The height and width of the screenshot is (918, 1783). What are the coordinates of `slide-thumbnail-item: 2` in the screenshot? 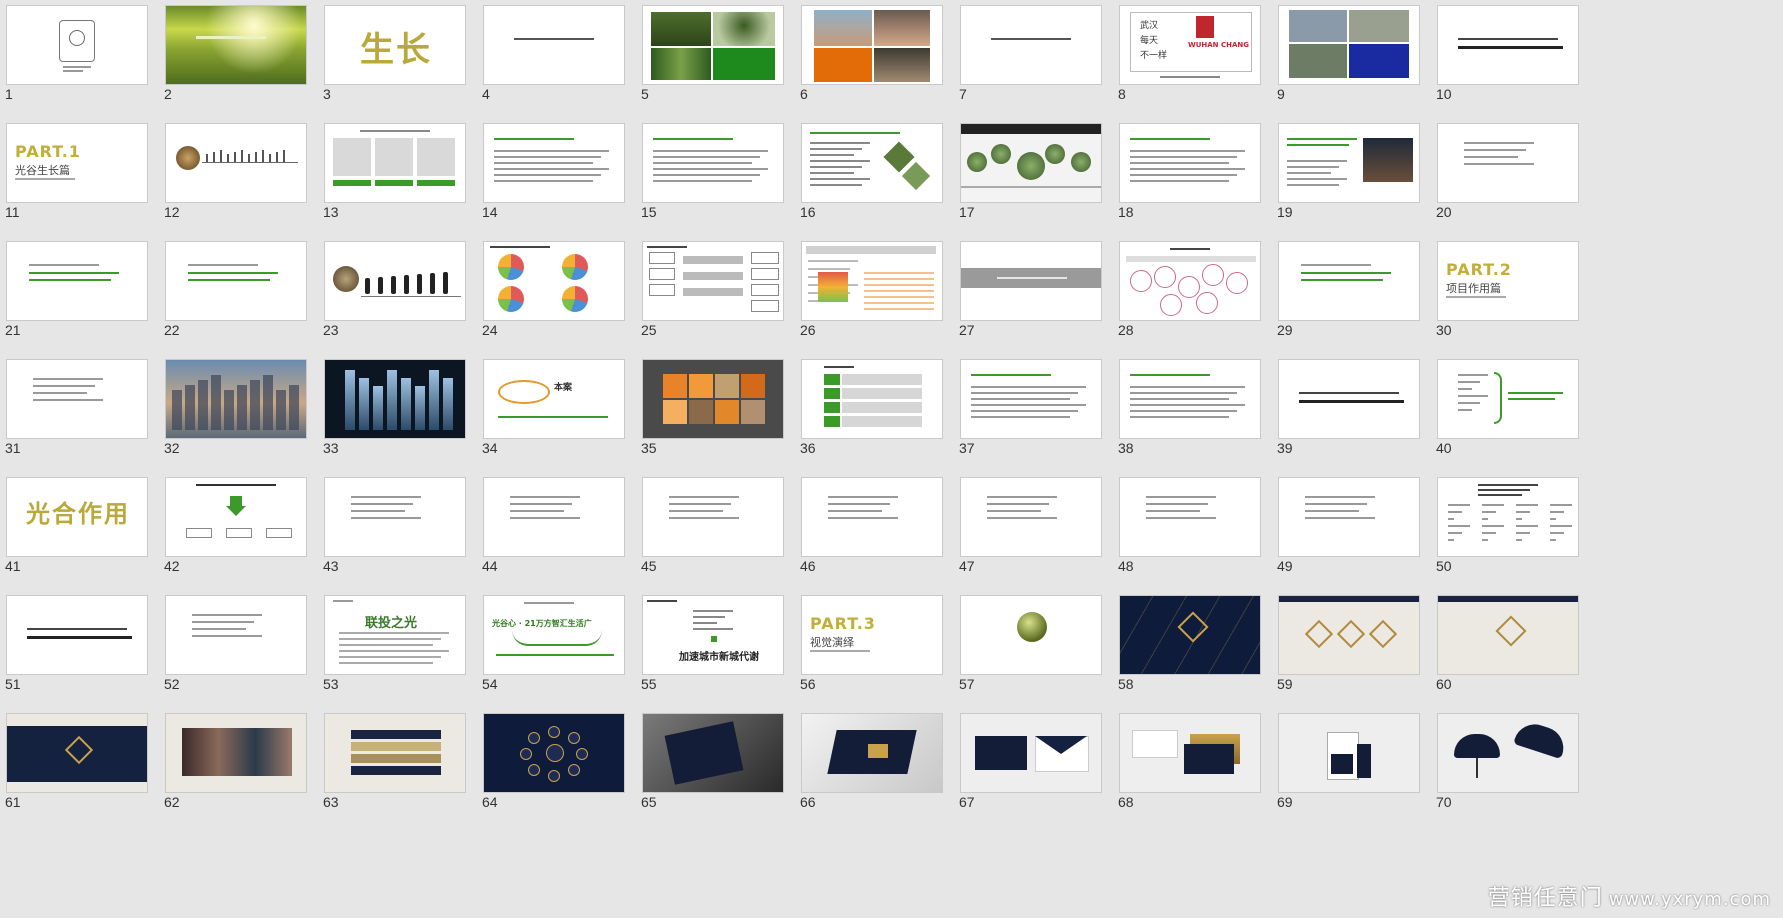 It's located at (239, 51).